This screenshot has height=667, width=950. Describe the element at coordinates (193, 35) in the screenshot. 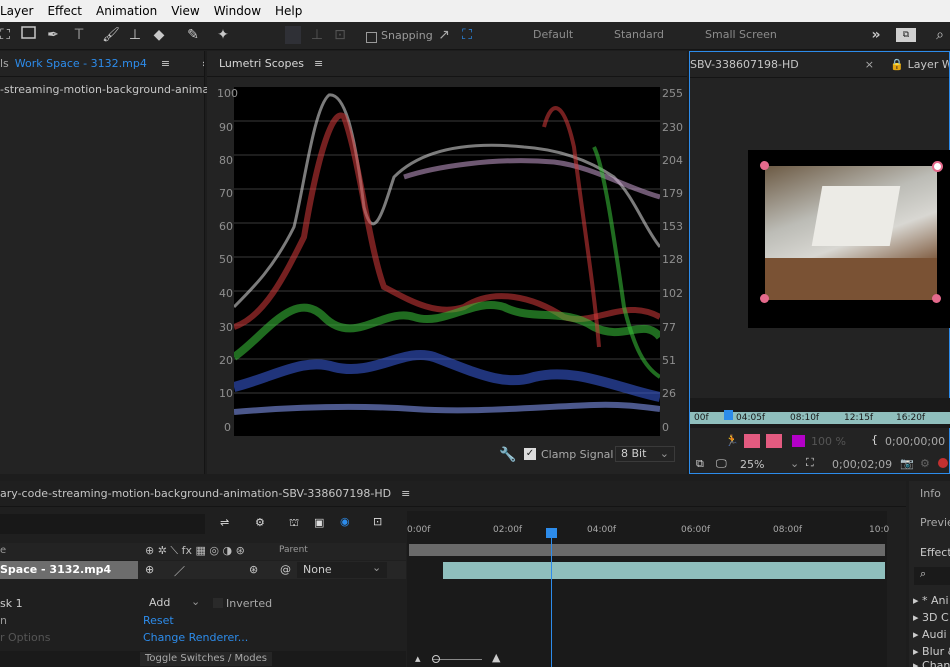

I see `roto-brush-icon: ✎` at that location.